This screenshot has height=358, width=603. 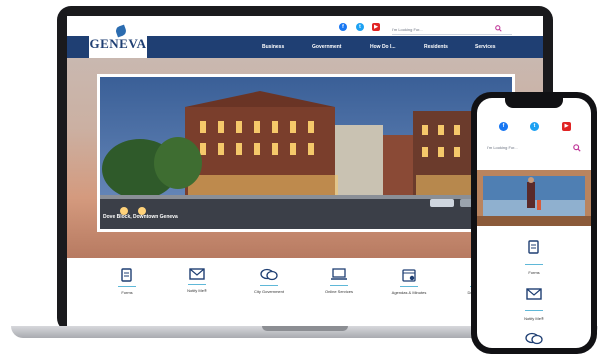 I want to click on quick-link-forms: Forms, so click(x=127, y=281).